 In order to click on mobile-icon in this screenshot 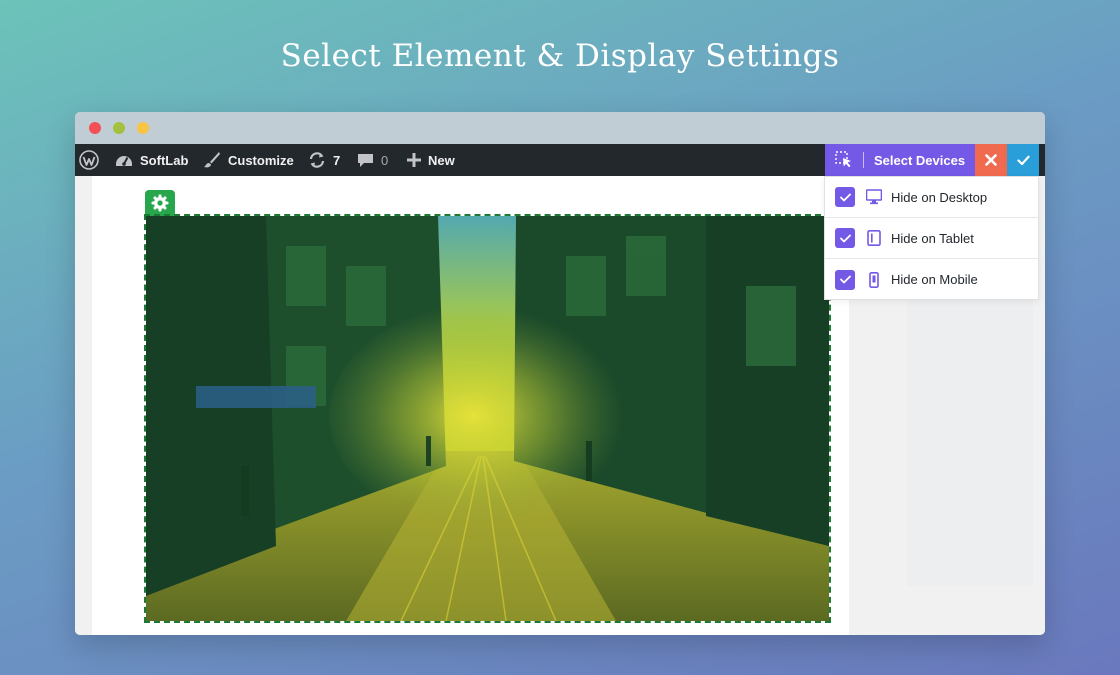, I will do `click(874, 279)`.